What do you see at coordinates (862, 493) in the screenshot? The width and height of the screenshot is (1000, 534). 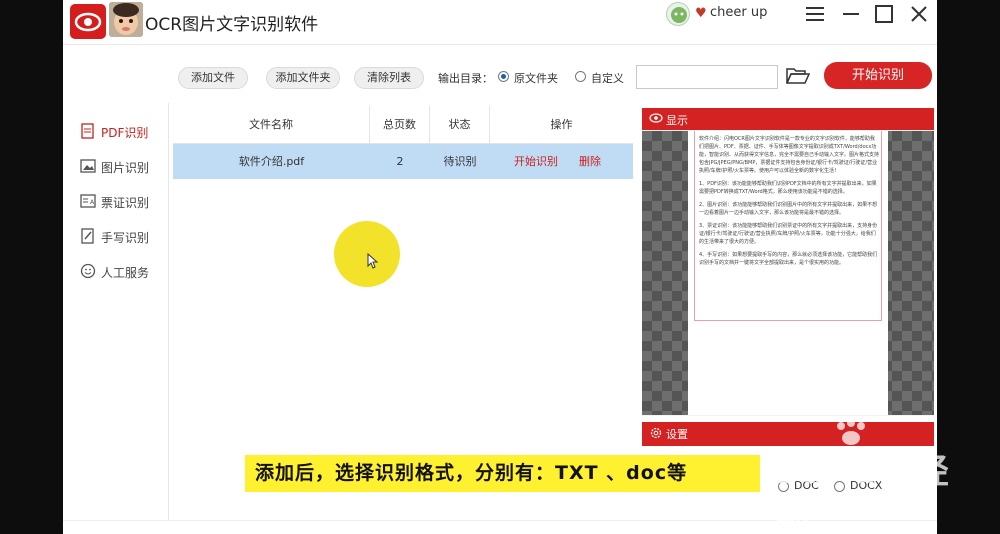 I see `watermark-logo-text: Bai du 经验` at bounding box center [862, 493].